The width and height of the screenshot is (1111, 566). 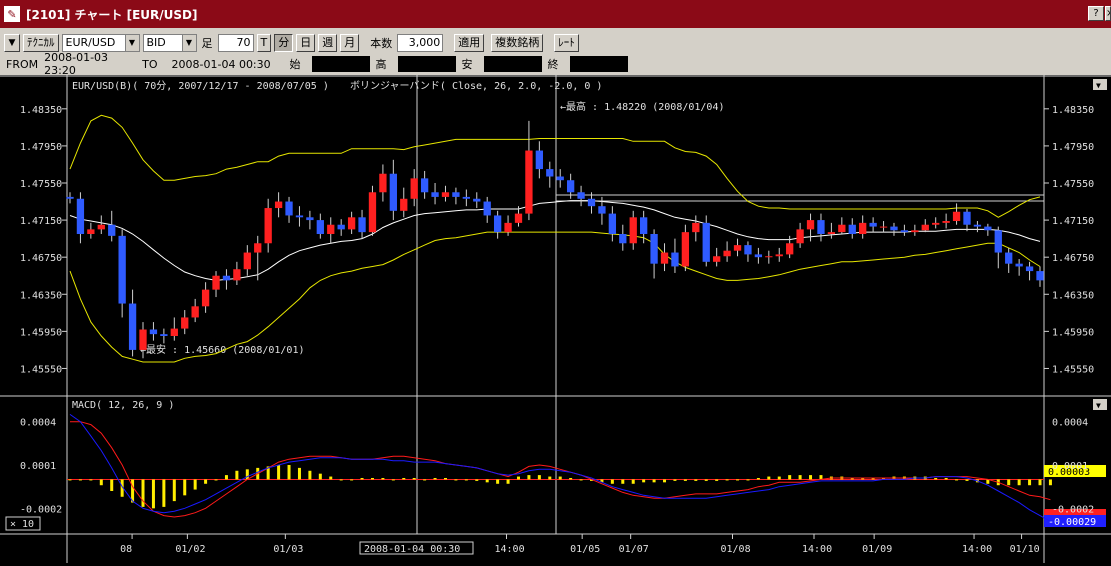 I want to click on from-label: FROM, so click(x=22, y=64).